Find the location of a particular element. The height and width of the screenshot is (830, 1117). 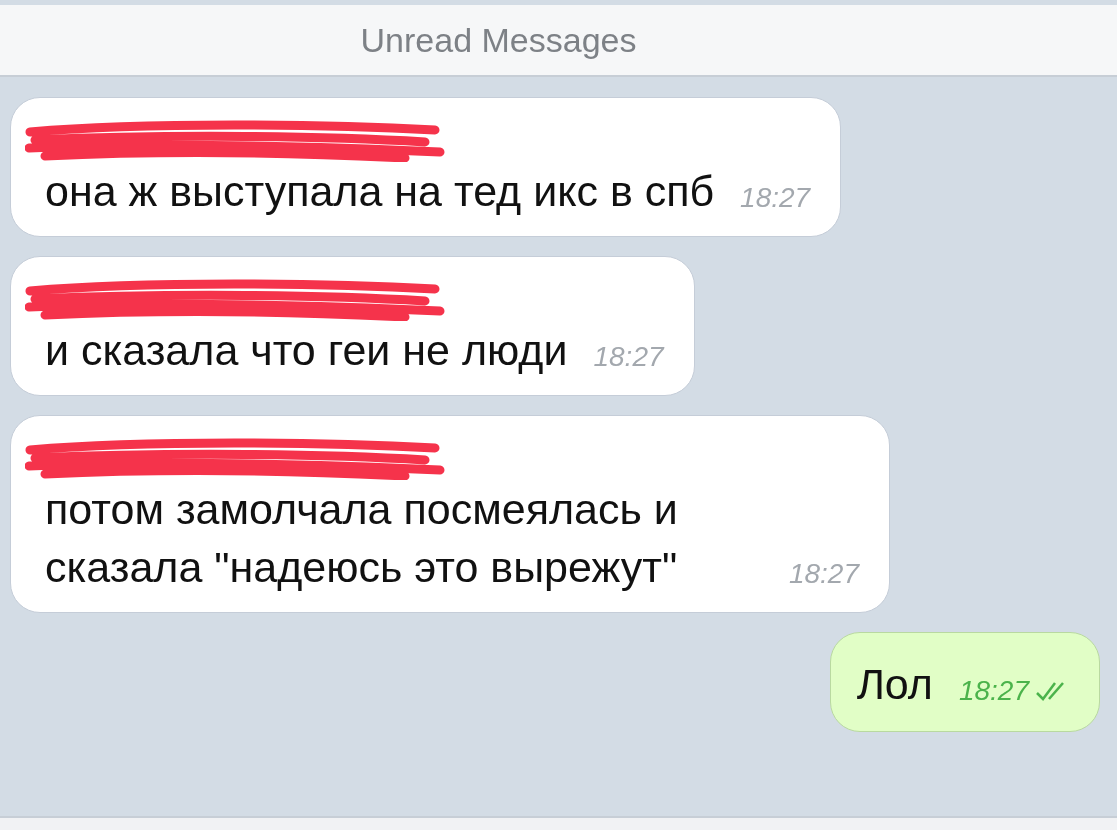

message-text: и сказала что геи не люди is located at coordinates (306, 350).